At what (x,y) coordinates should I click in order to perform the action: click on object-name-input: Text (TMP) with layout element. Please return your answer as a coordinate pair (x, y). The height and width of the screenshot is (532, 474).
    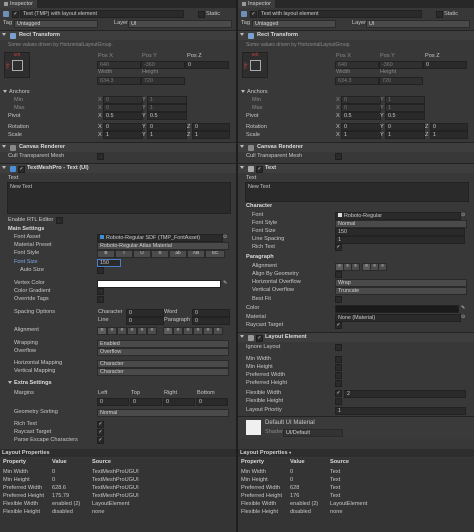
    Looking at the image, I should click on (102, 14).